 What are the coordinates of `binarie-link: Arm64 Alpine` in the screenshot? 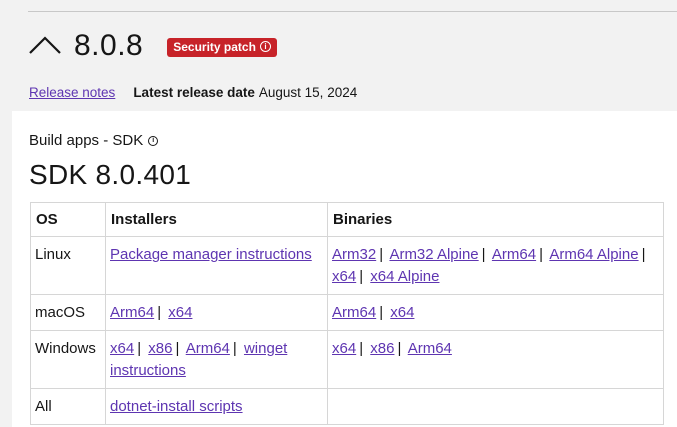 It's located at (593, 254).